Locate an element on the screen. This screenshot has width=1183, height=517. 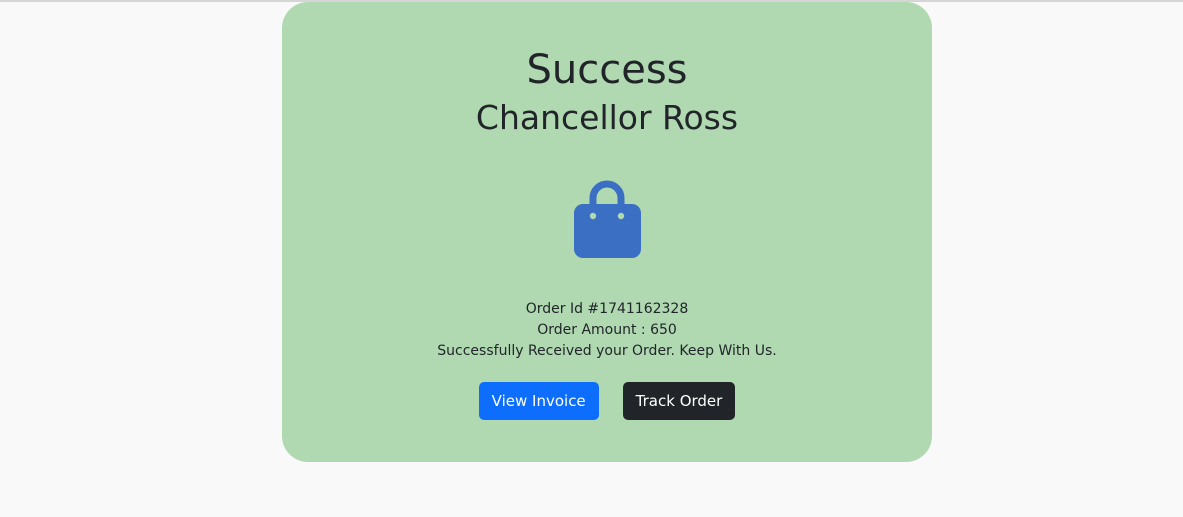
view-invoice-button: View Invoice is located at coordinates (538, 401).